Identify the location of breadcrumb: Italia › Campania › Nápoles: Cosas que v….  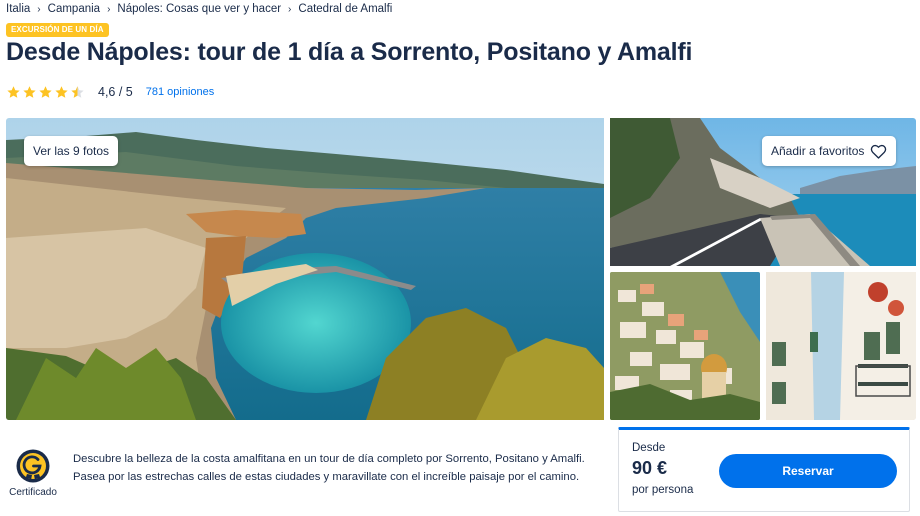
(199, 9).